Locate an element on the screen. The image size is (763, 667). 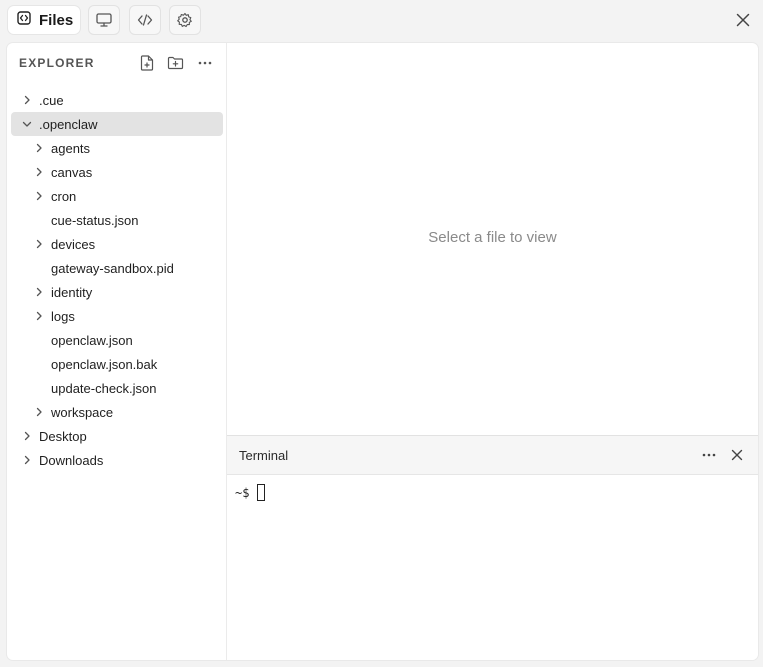
close-panel-button is located at coordinates (743, 20).